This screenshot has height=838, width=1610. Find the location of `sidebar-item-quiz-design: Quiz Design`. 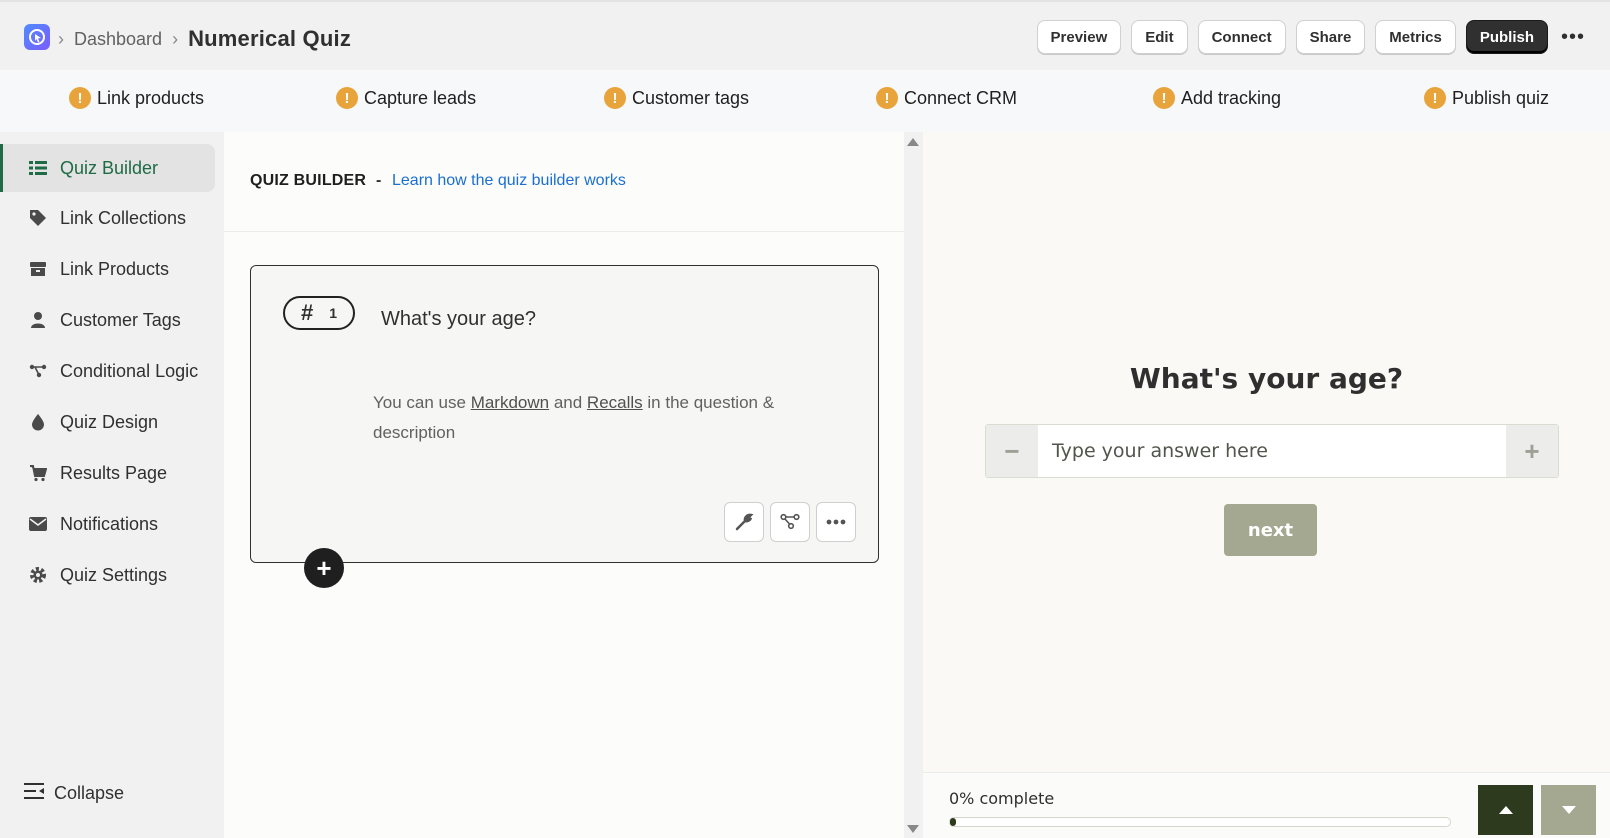

sidebar-item-quiz-design: Quiz Design is located at coordinates (107, 422).